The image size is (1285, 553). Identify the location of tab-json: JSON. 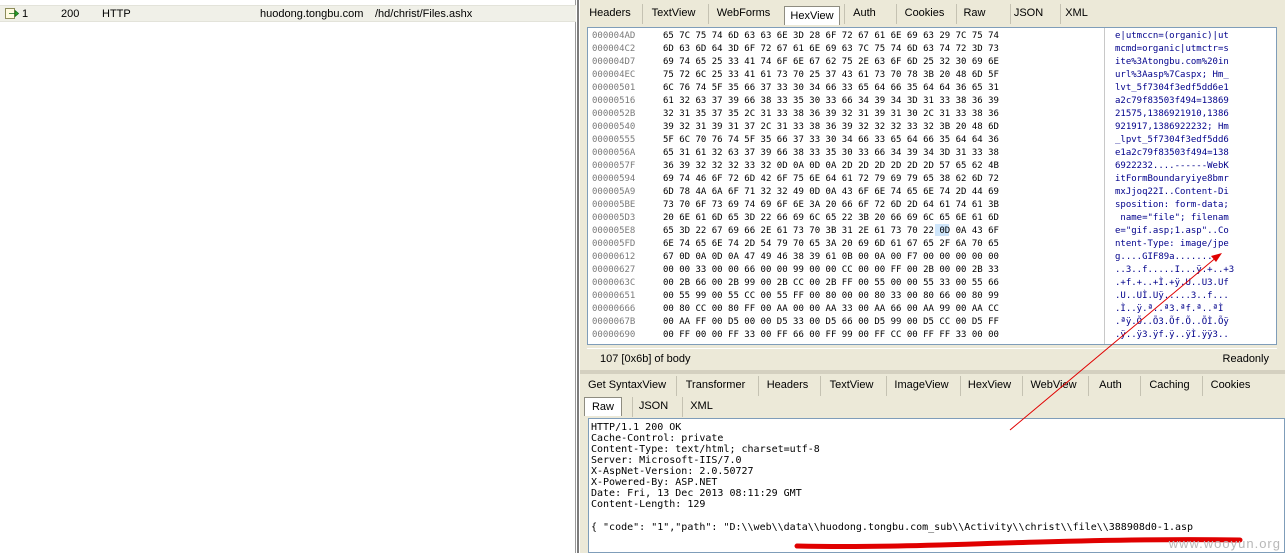
(1028, 14).